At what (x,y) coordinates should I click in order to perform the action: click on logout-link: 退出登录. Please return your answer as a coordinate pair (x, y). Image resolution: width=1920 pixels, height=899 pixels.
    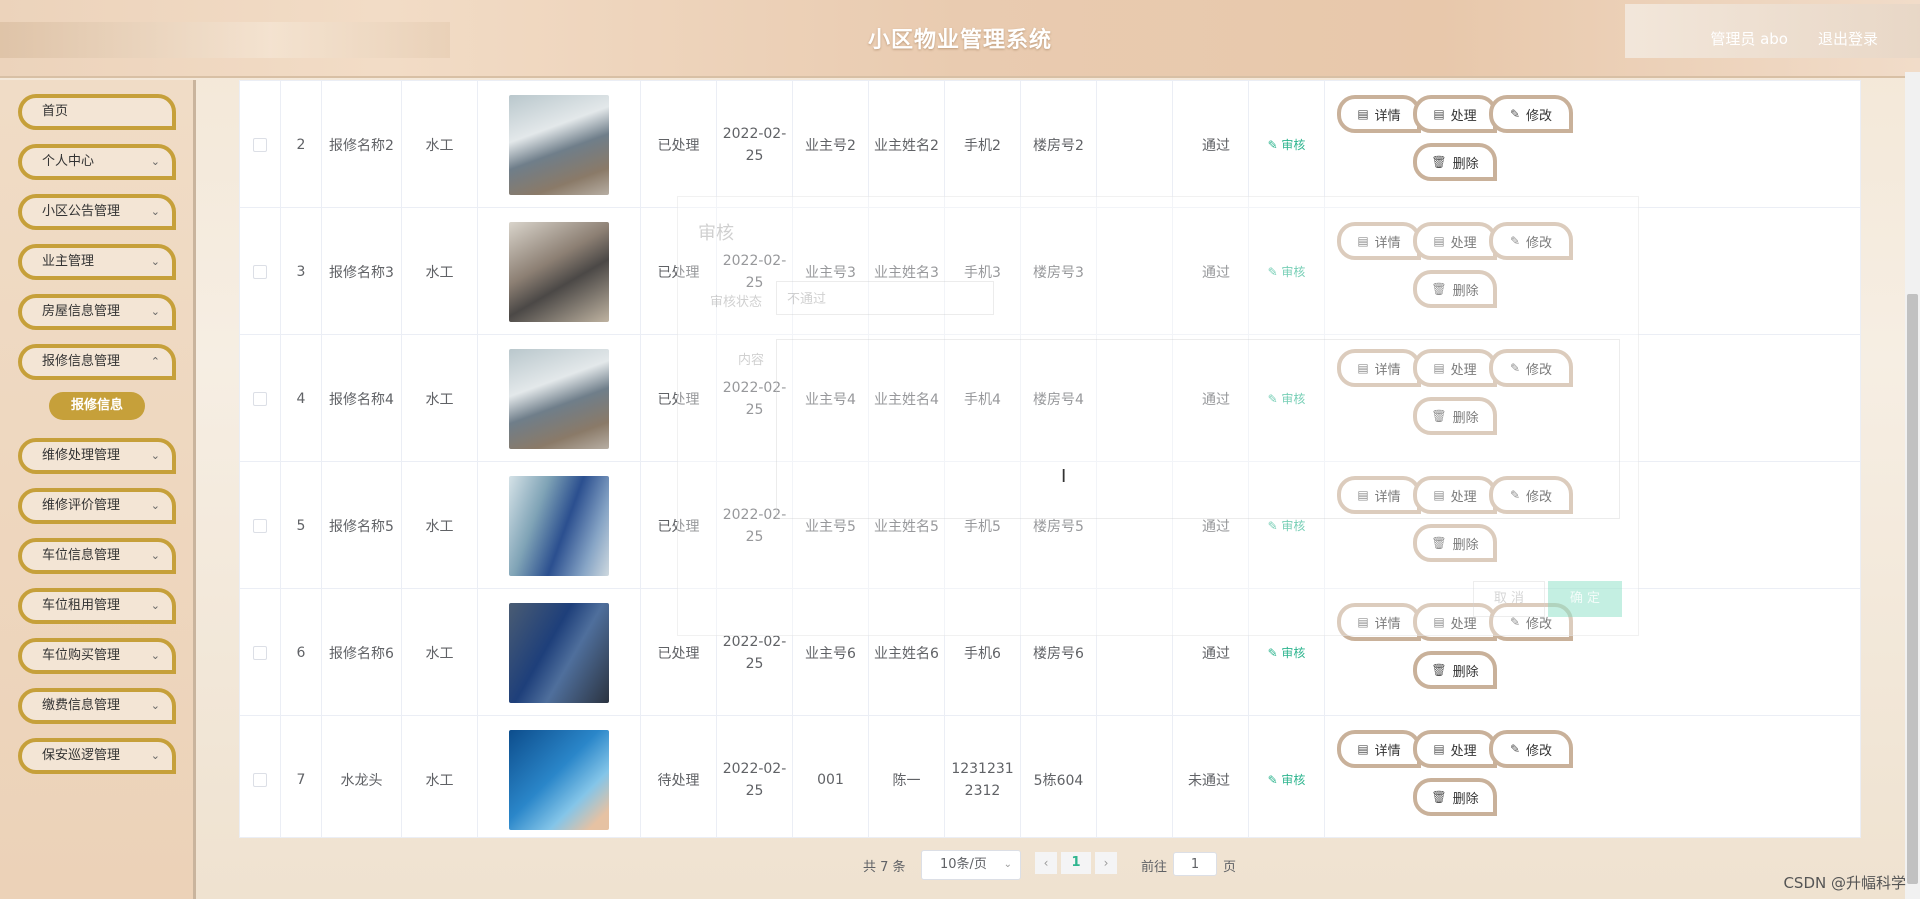
    Looking at the image, I should click on (1848, 38).